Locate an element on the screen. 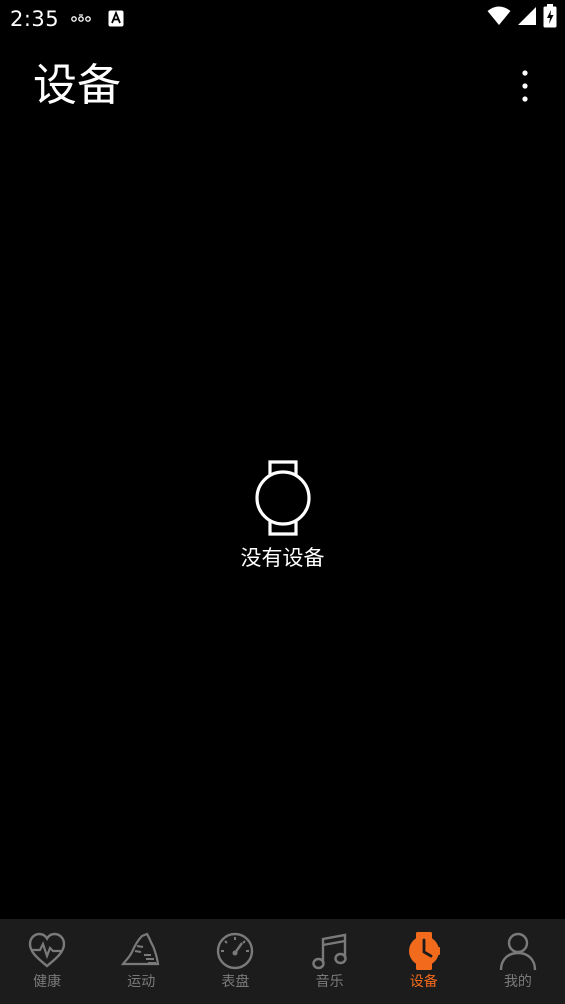 This screenshot has height=1004, width=565. location-icon is located at coordinates (81, 20).